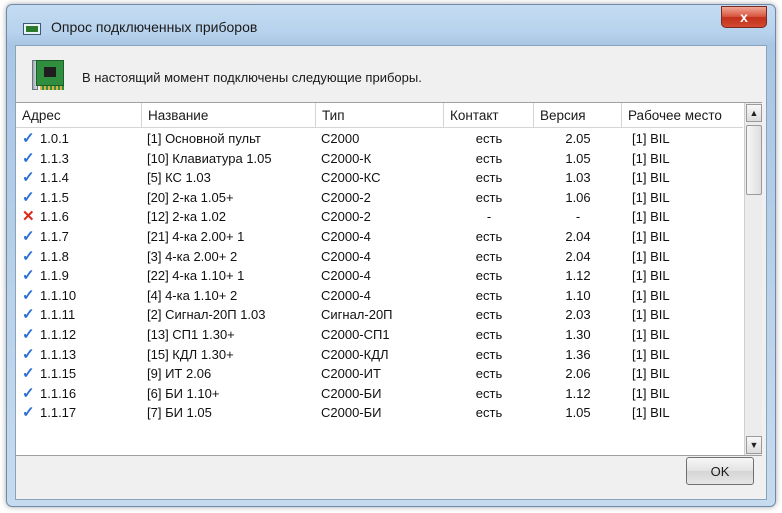 This screenshot has height=513, width=782. Describe the element at coordinates (82, 374) in the screenshot. I see `address-cell: ✓ 1.1.15` at that location.